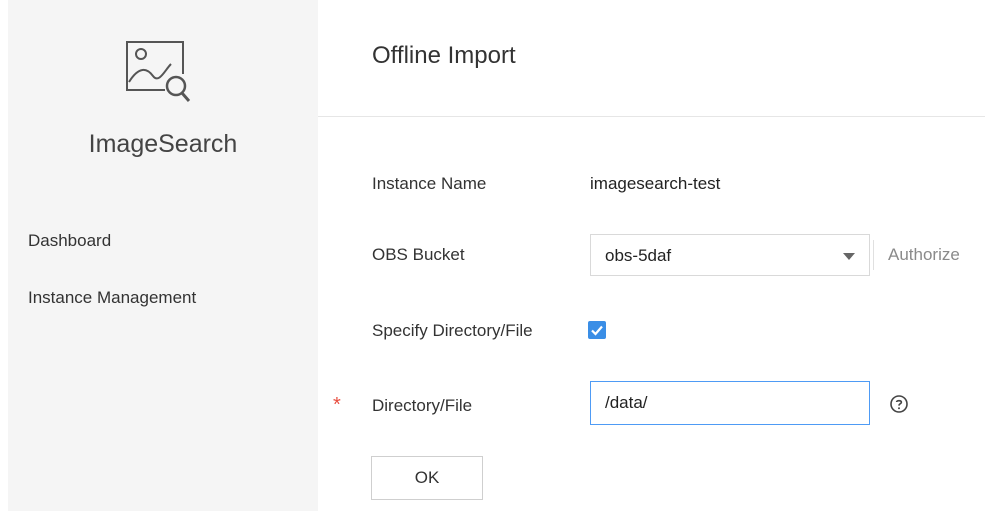 The width and height of the screenshot is (985, 511). What do you see at coordinates (730, 255) in the screenshot?
I see `obs-bucket-select: obs-5daf` at bounding box center [730, 255].